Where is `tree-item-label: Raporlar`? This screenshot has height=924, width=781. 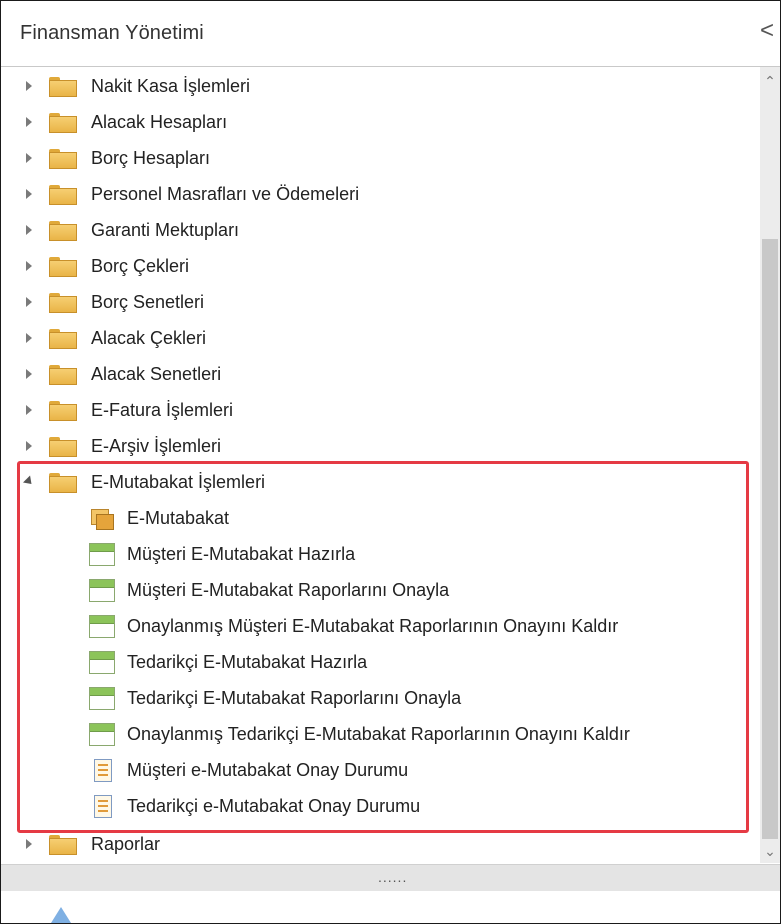 tree-item-label: Raporlar is located at coordinates (126, 844).